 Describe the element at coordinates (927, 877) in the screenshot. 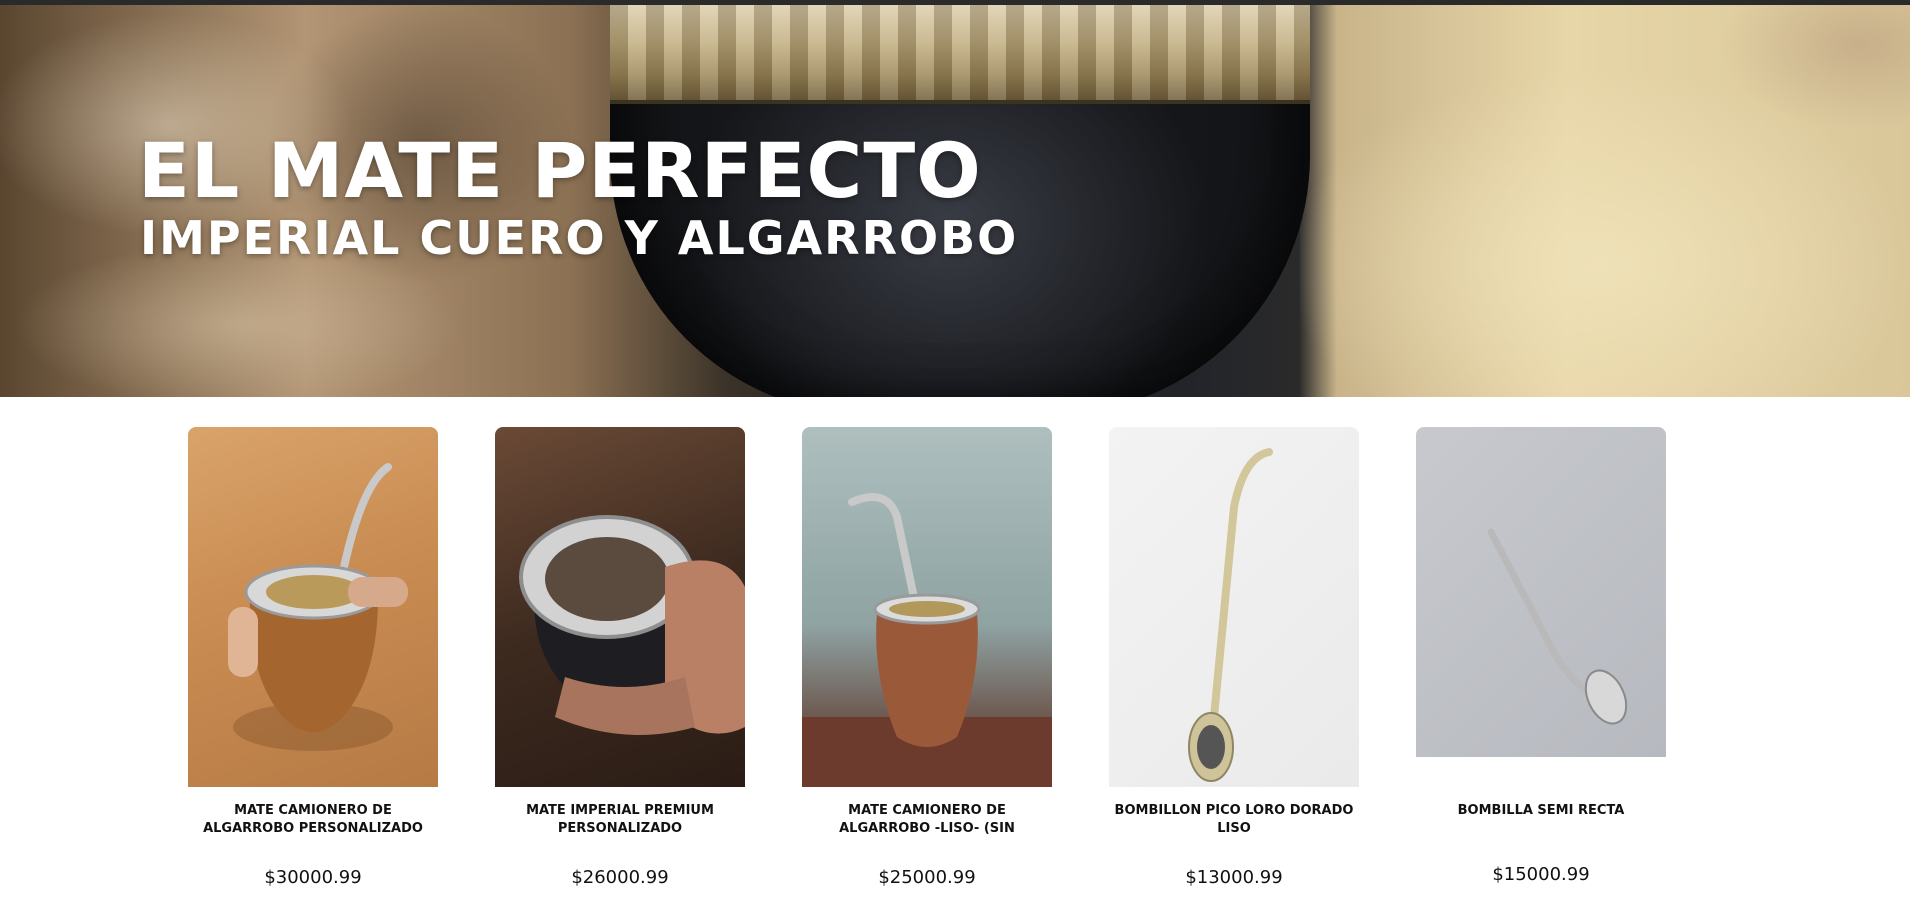

I see `product-price: $25000.99` at that location.